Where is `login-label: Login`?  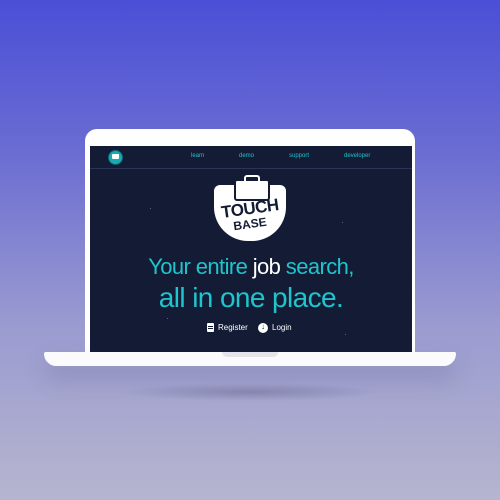 login-label: Login is located at coordinates (282, 327).